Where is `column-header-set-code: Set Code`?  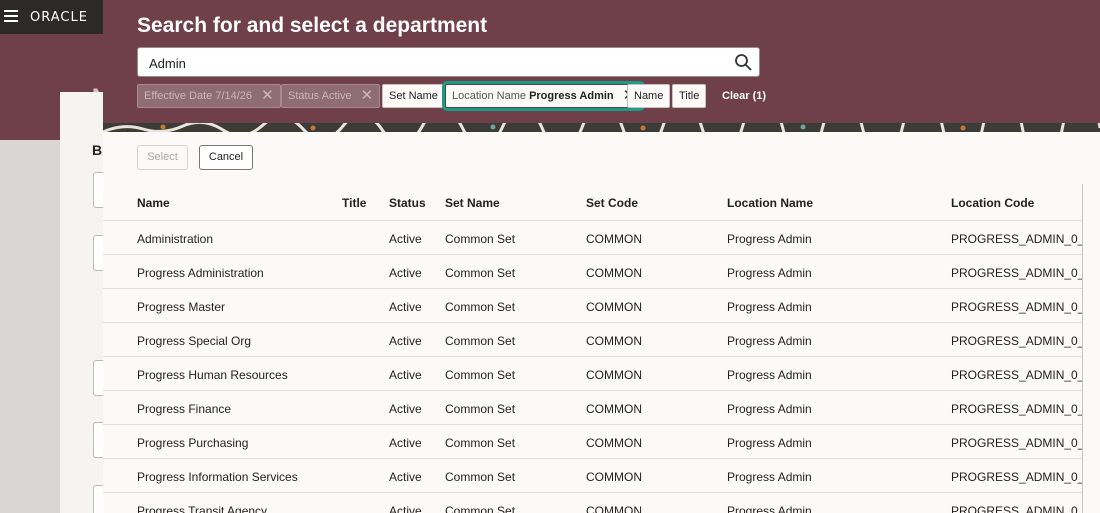 column-header-set-code: Set Code is located at coordinates (612, 203).